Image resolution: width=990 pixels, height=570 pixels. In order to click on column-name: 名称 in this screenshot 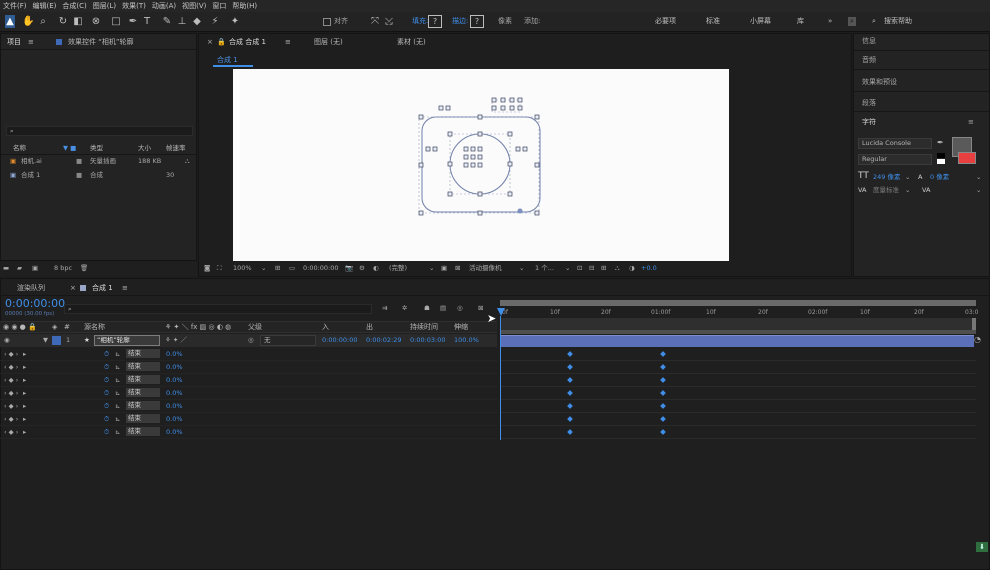, I will do `click(19, 148)`.